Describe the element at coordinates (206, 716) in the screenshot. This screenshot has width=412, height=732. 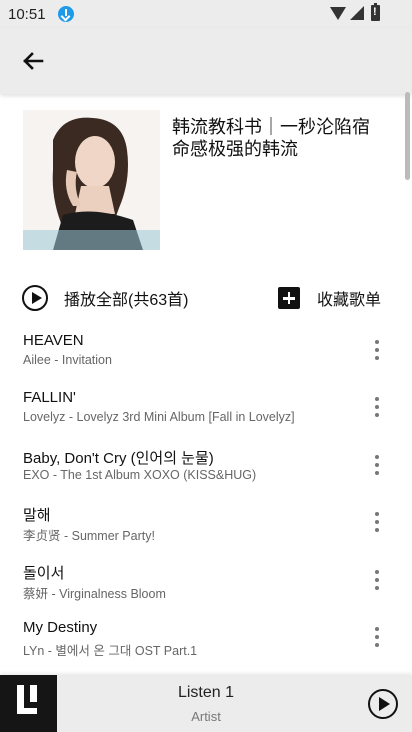
I see `now-playing-artist: Artist` at that location.